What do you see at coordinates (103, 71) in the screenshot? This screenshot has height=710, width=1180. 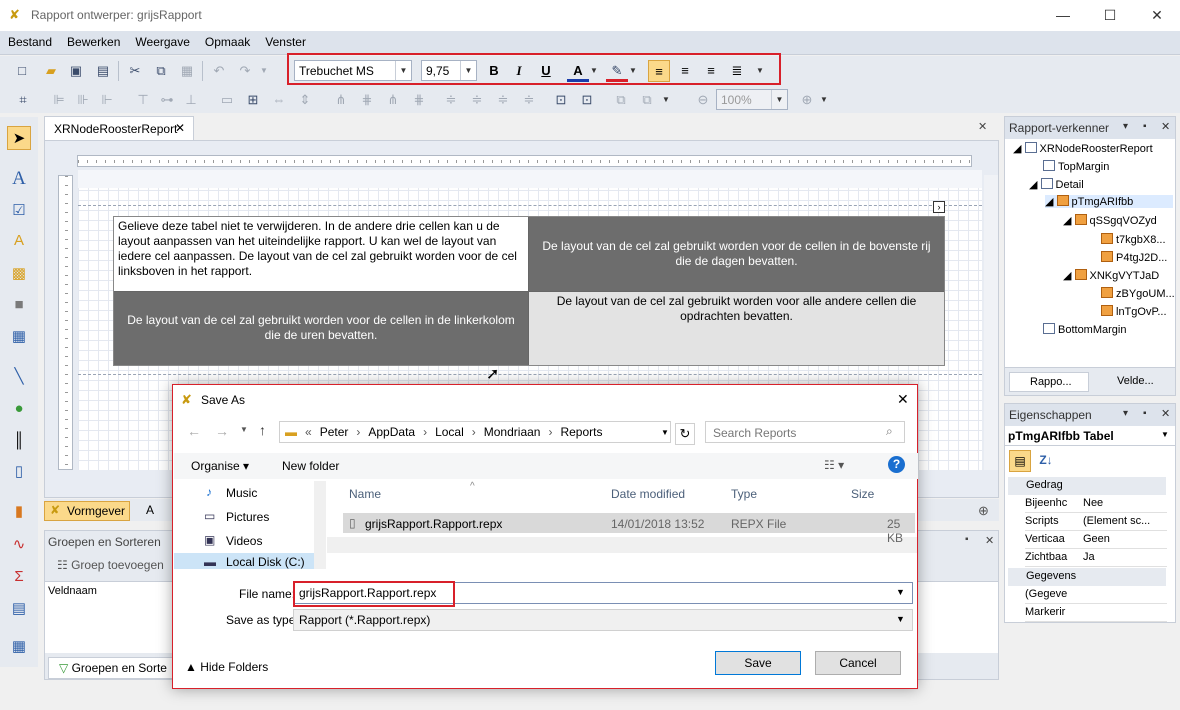 I see `save-all-icon: ▤` at bounding box center [103, 71].